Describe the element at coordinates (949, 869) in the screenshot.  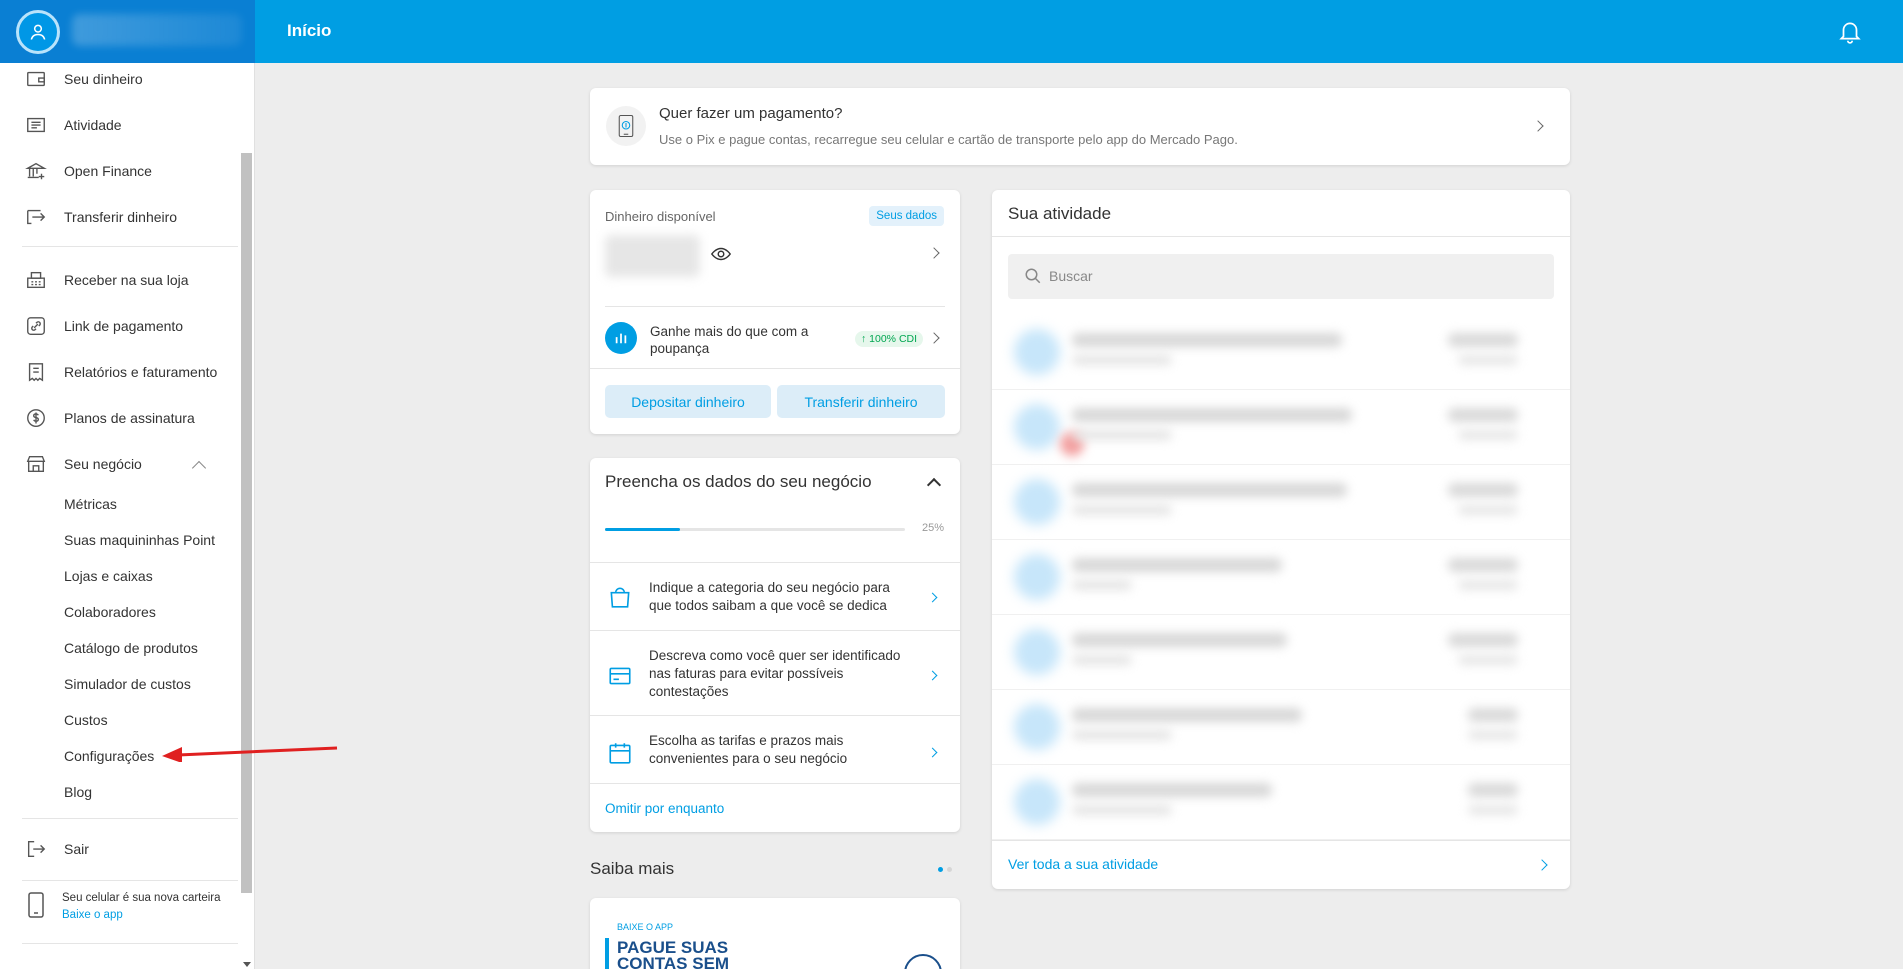
I see `carousel-dot` at that location.